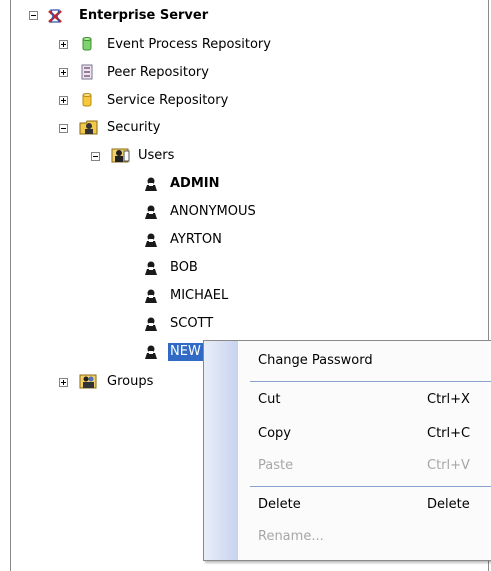  I want to click on menu-item-cut-shortcut: Ctrl+X, so click(448, 399).